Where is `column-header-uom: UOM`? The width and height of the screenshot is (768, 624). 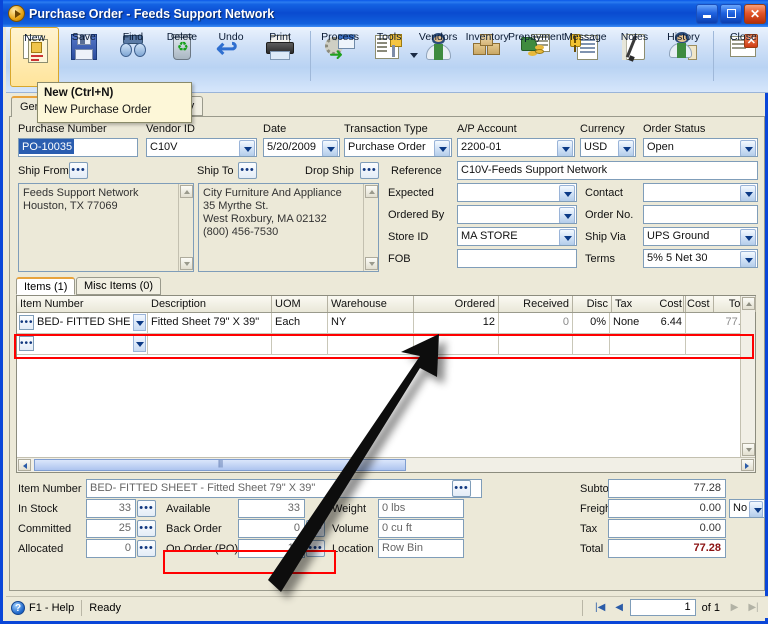
column-header-uom: UOM is located at coordinates (300, 304).